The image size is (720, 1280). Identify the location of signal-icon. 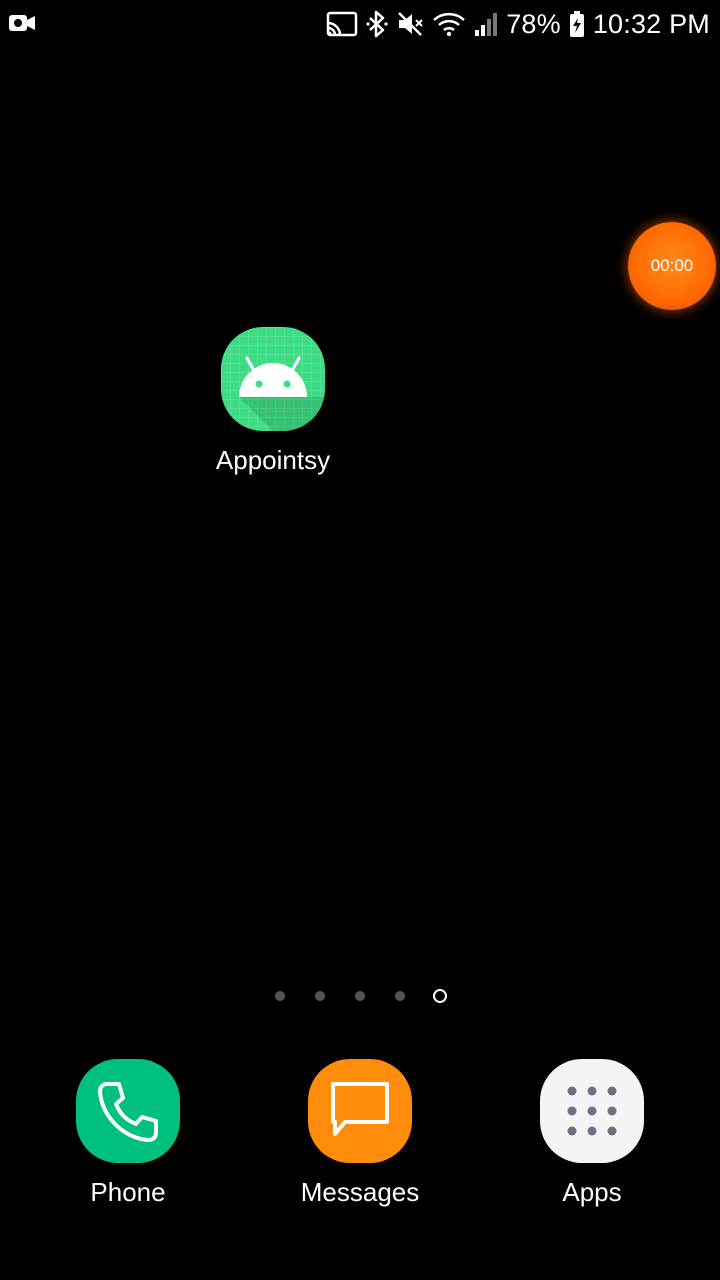
(486, 24).